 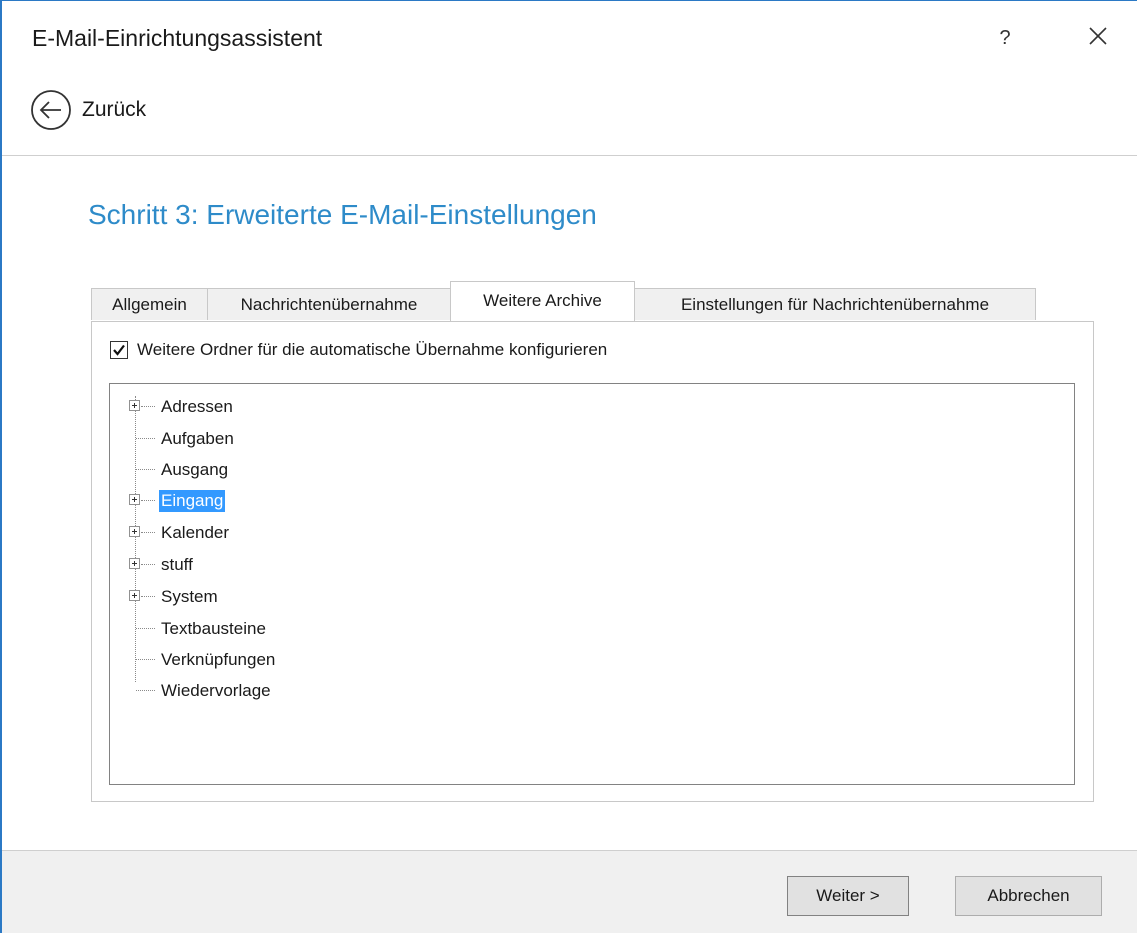 What do you see at coordinates (177, 565) in the screenshot?
I see `tree-item-label: stuff` at bounding box center [177, 565].